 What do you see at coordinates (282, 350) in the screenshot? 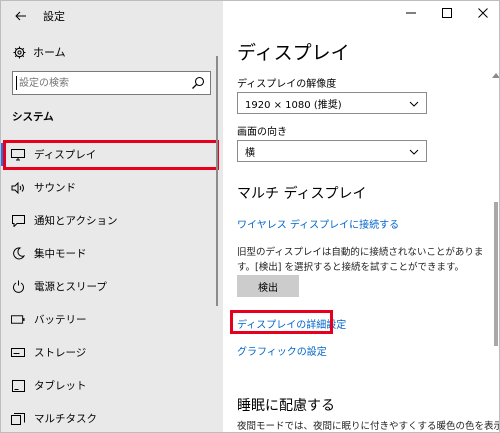
I see `graphics-settings-link: グラフィックの設定` at bounding box center [282, 350].